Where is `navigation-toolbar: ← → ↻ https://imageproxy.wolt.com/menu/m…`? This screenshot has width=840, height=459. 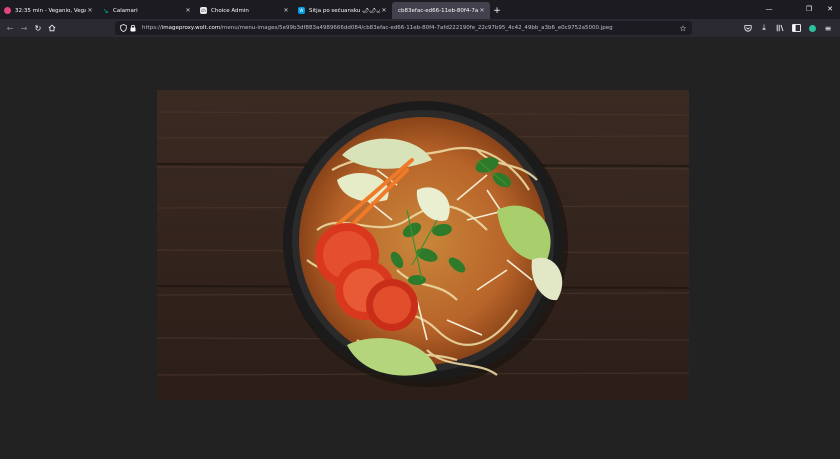
navigation-toolbar: ← → ↻ https://imageproxy.wolt.com/menu/m… is located at coordinates (420, 28).